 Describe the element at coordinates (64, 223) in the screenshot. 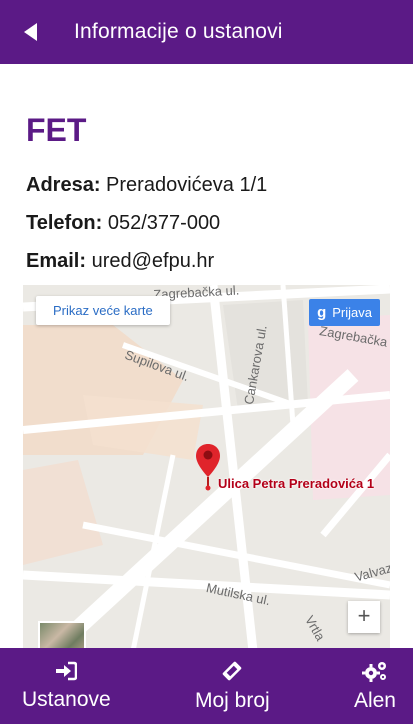

I see `phone-label: Telefon:` at that location.